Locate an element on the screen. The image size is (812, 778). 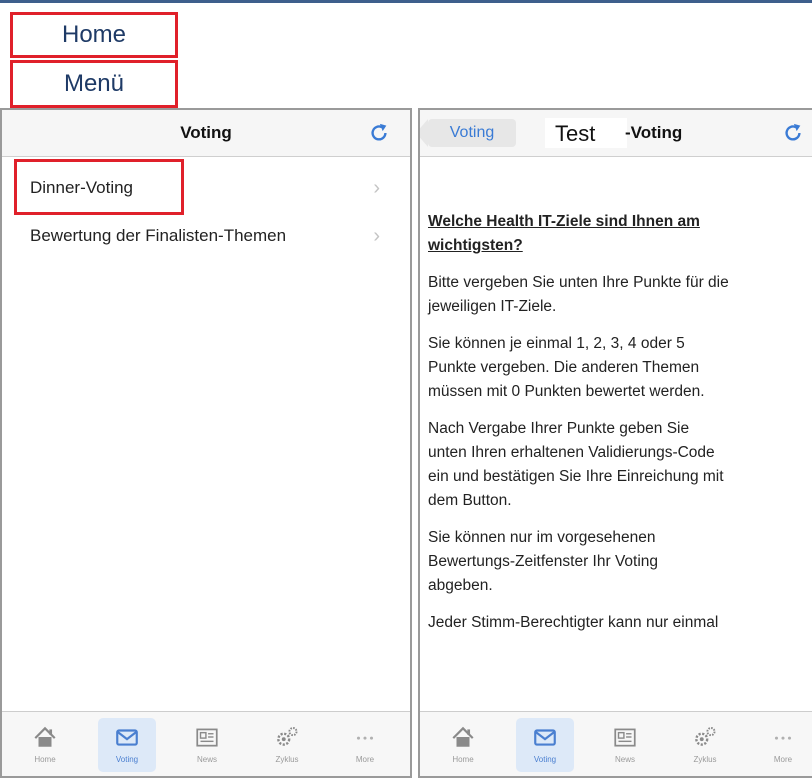
menu-callout: Menü is located at coordinates (94, 84).